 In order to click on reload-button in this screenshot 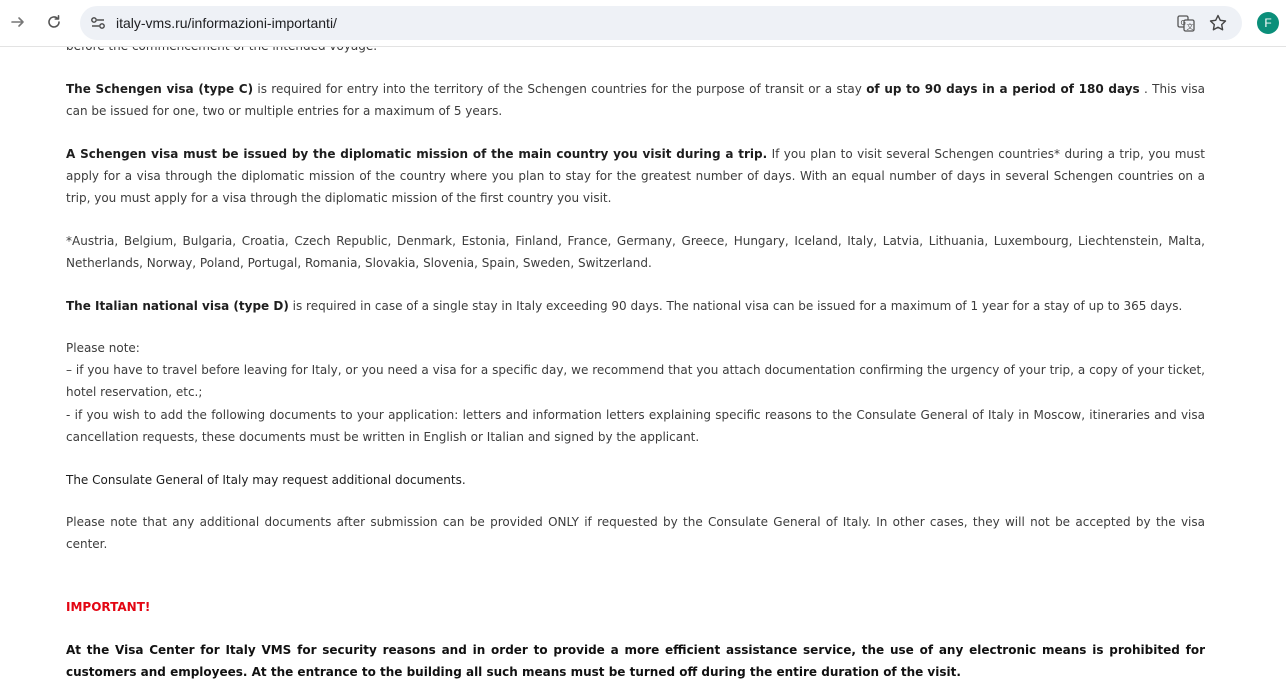, I will do `click(54, 22)`.